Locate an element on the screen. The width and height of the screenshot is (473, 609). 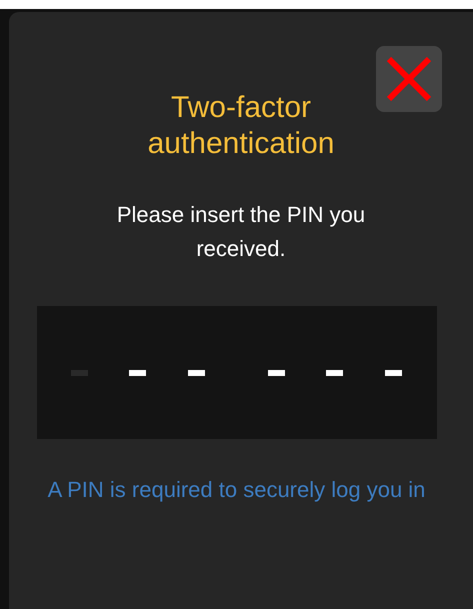
close-button is located at coordinates (409, 79).